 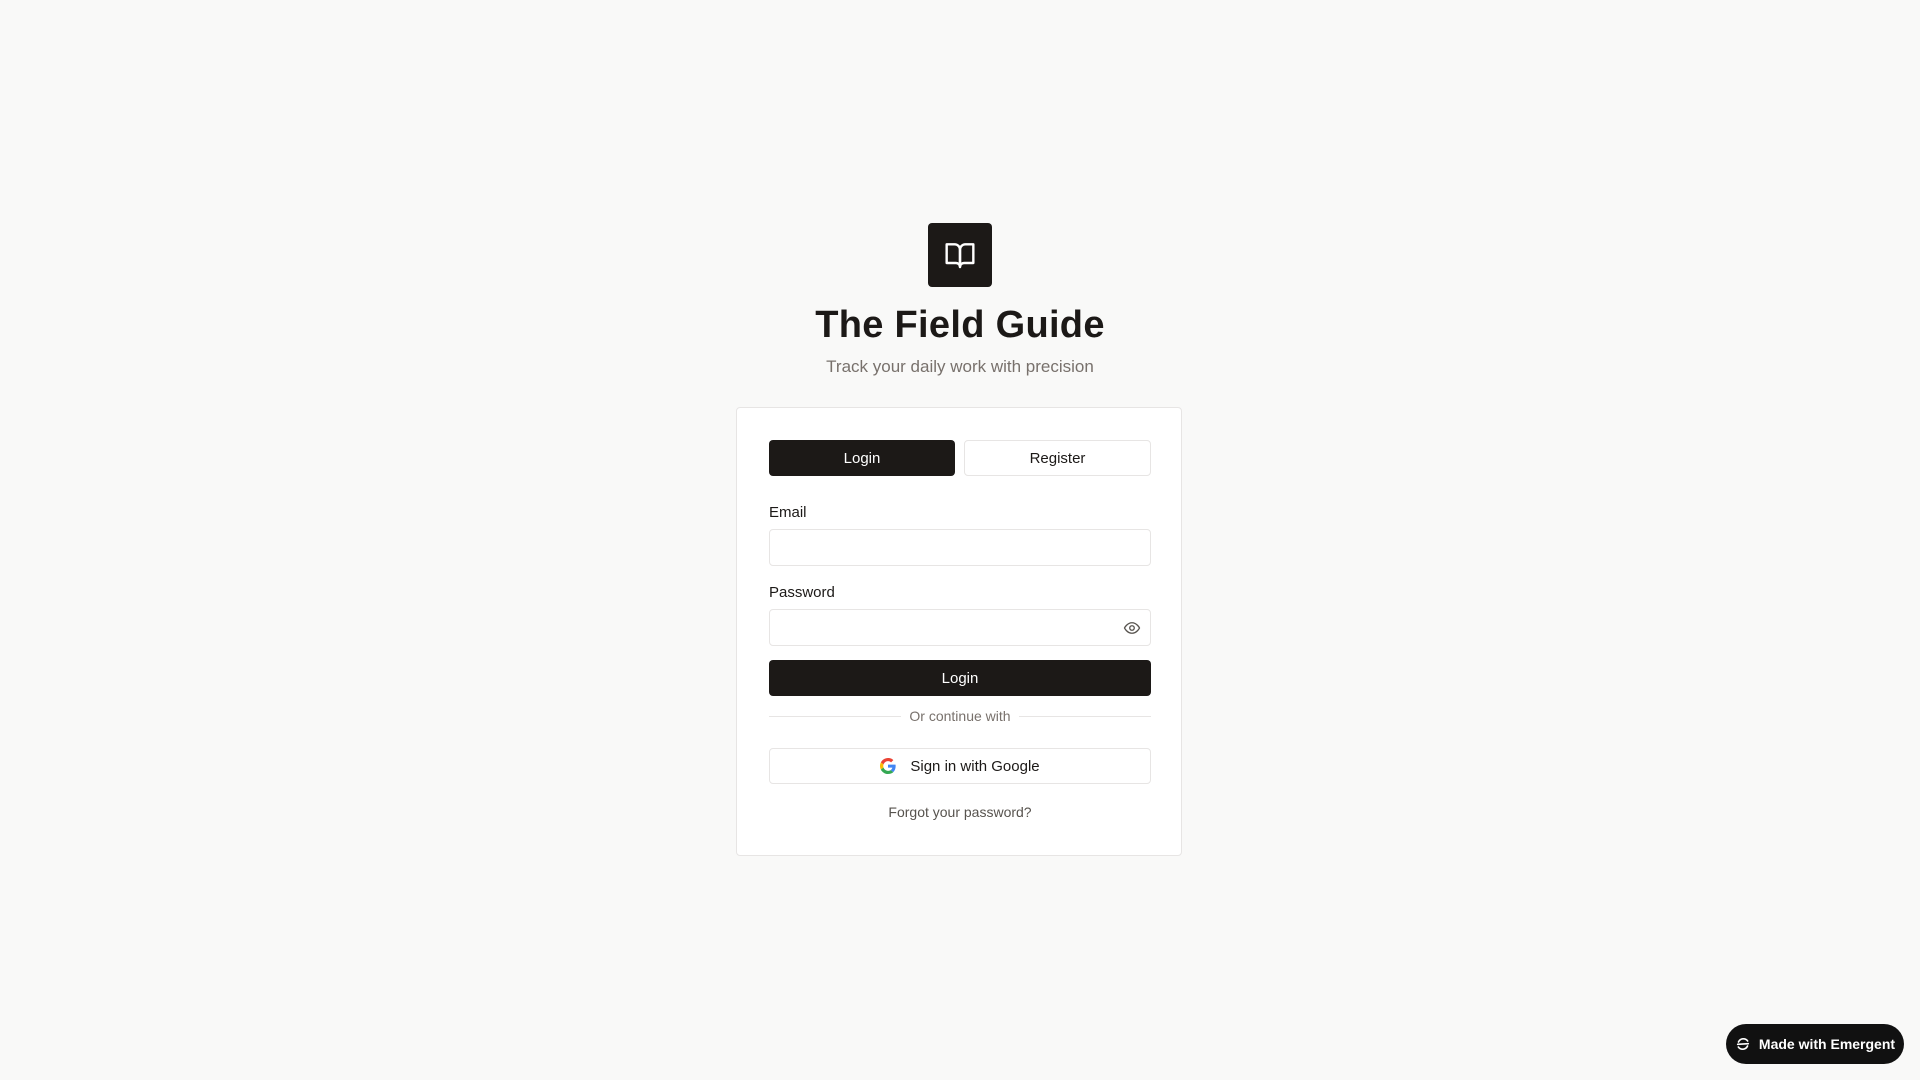 I want to click on email-field, so click(x=960, y=547).